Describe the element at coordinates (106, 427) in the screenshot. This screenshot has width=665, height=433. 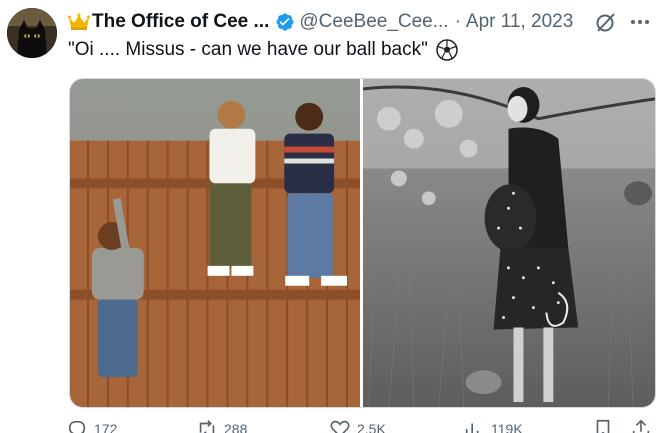
I see `reply-count: 172` at that location.